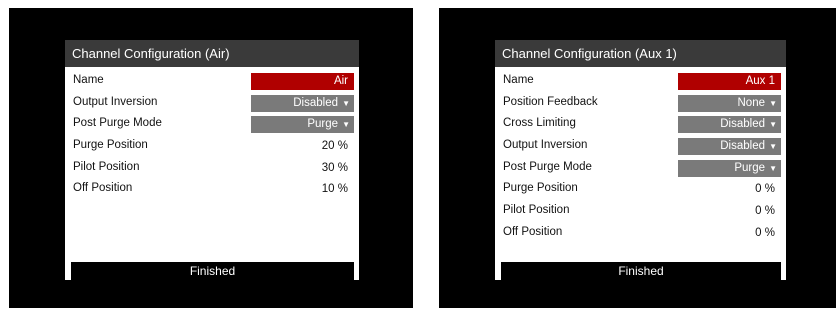 The width and height of the screenshot is (836, 309). I want to click on row-position-feedback: Position Feedback None ▼, so click(640, 104).